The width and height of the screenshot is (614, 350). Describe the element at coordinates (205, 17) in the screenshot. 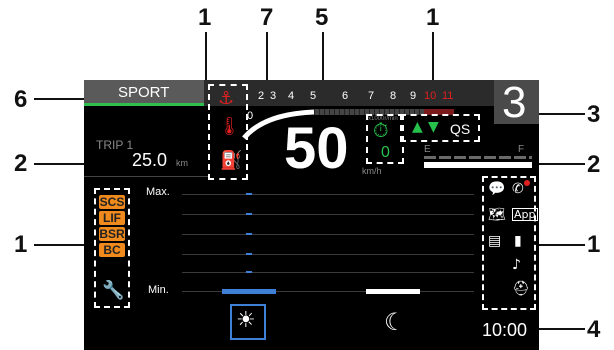

I see `callout-1-top-left: 1` at that location.